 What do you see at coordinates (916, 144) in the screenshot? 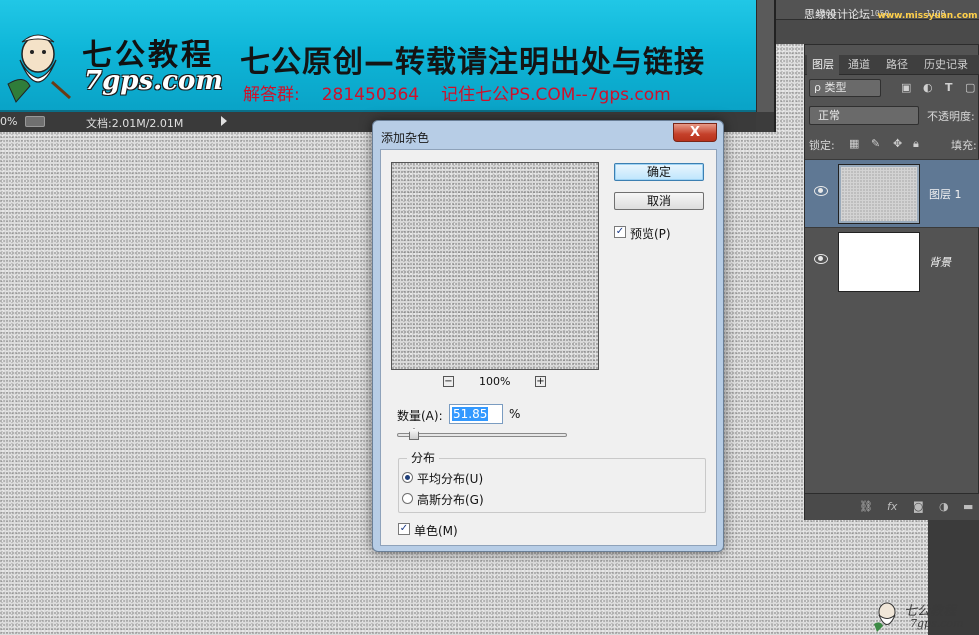
I see `lock-all-icon: 🔒︎` at bounding box center [916, 144].